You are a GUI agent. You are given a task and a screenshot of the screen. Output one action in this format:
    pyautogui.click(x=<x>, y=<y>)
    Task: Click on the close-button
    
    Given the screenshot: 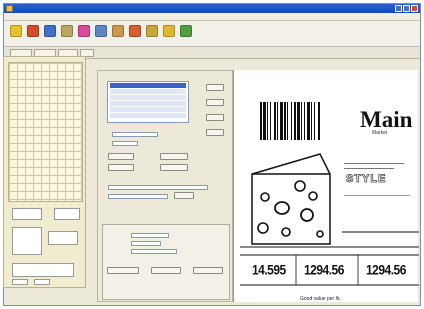 What is the action you would take?
    pyautogui.click(x=414, y=8)
    